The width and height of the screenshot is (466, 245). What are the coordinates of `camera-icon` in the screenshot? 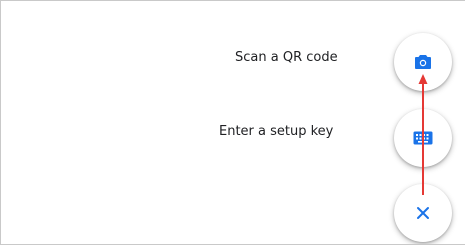 It's located at (423, 62).